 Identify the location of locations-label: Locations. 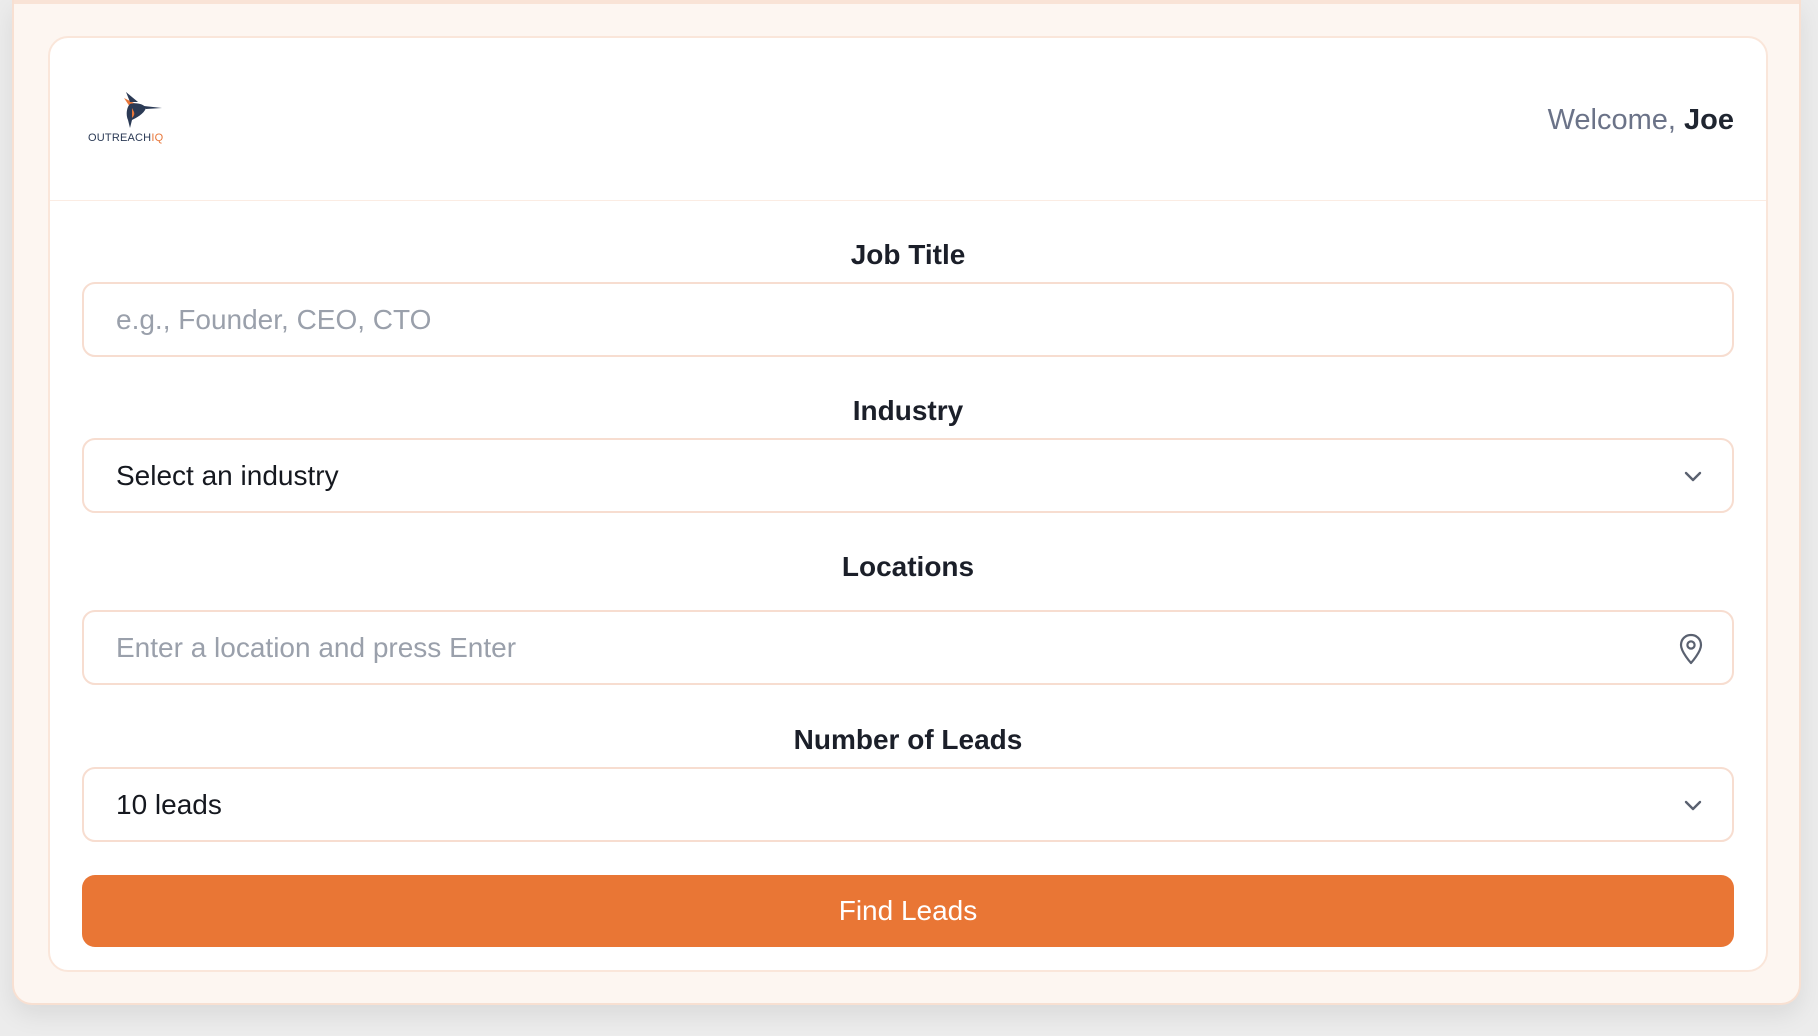
(908, 566).